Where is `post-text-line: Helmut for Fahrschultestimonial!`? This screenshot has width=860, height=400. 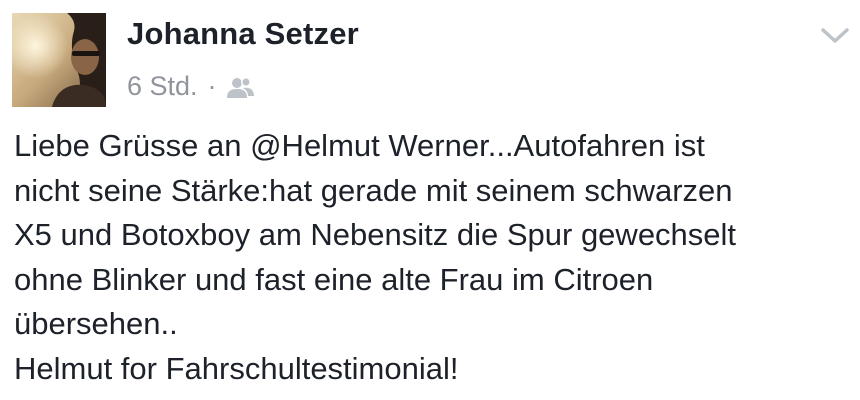 post-text-line: Helmut for Fahrschultestimonial! is located at coordinates (236, 368).